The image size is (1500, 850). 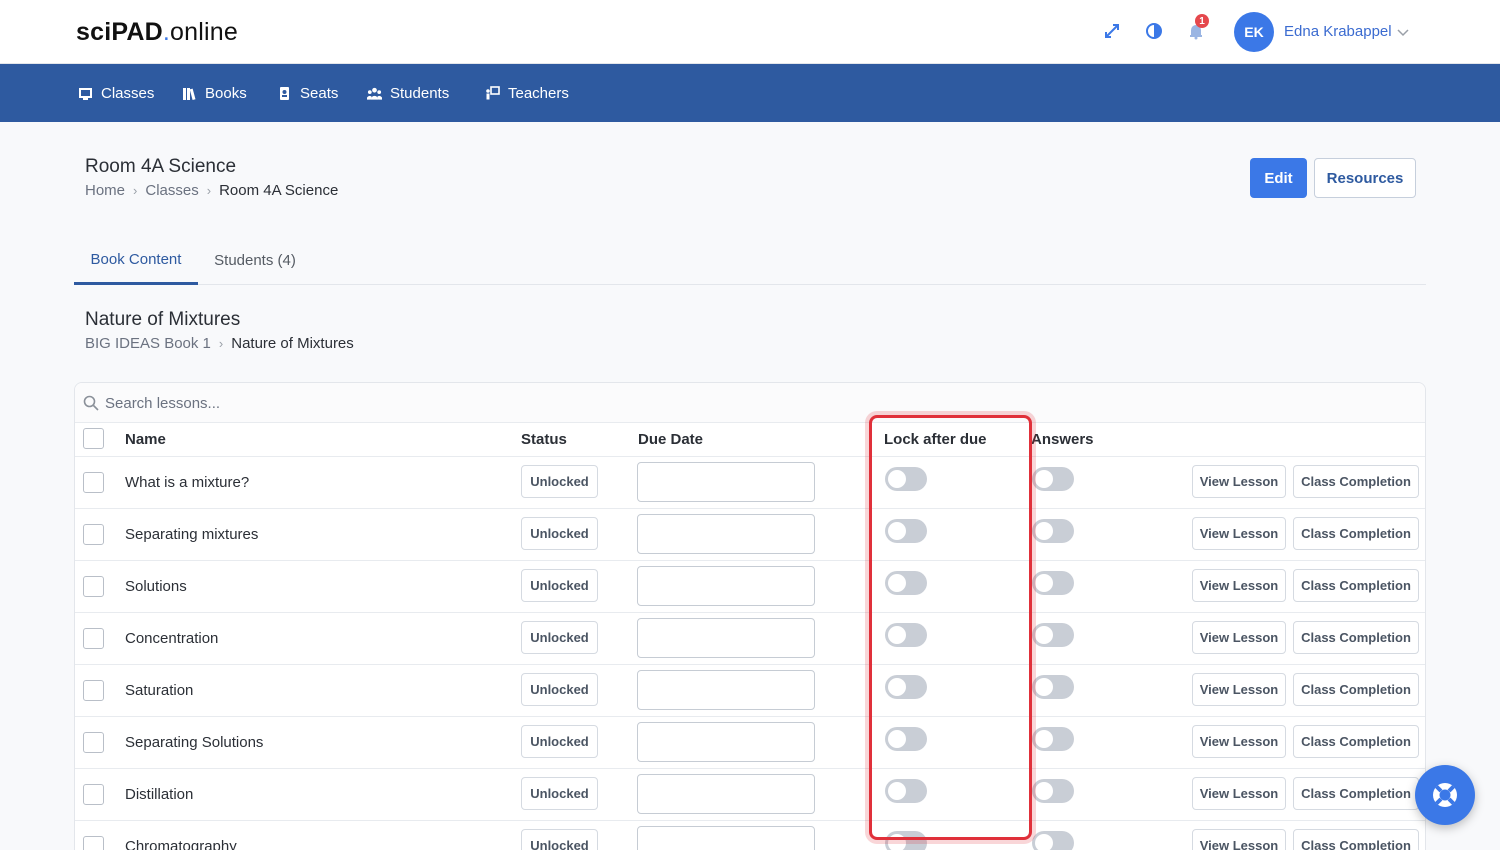 What do you see at coordinates (671, 439) in the screenshot?
I see `column-due-date: Due Date` at bounding box center [671, 439].